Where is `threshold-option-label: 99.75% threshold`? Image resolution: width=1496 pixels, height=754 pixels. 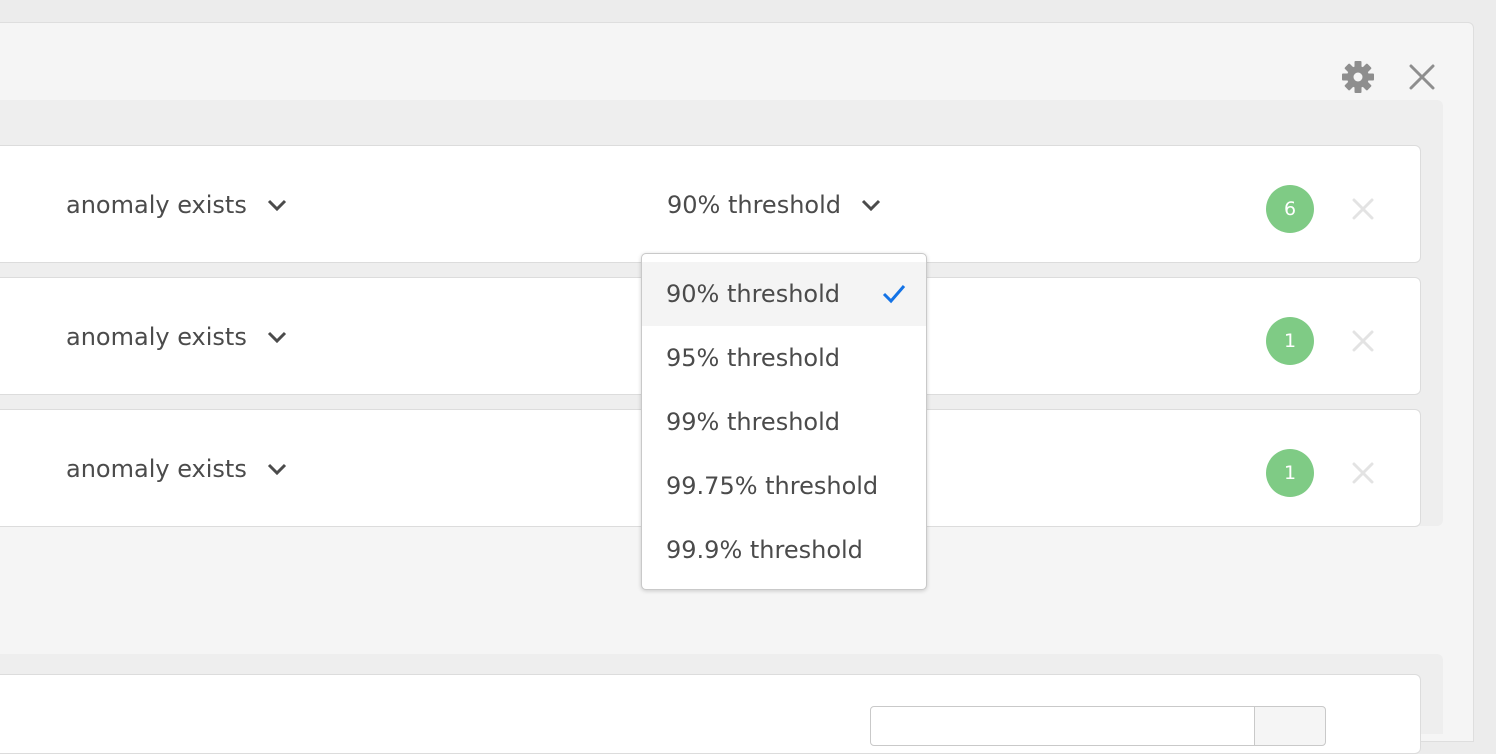
threshold-option-label: 99.75% threshold is located at coordinates (772, 486).